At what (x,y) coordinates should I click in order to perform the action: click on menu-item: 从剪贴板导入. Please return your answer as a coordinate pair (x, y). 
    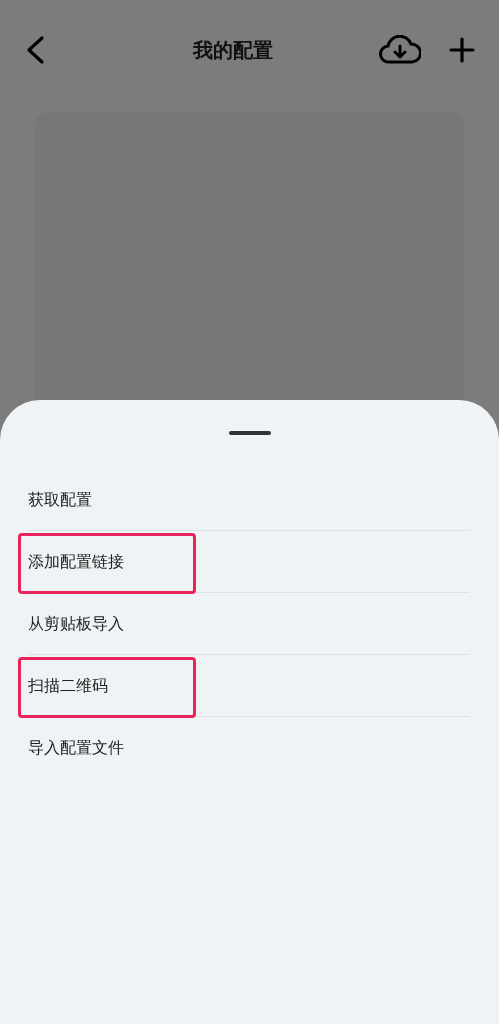
    Looking at the image, I should click on (76, 623).